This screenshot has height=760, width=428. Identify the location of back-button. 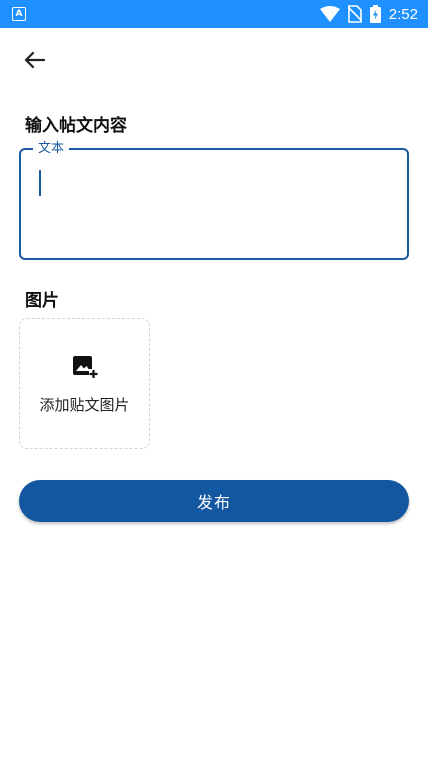
(34, 62).